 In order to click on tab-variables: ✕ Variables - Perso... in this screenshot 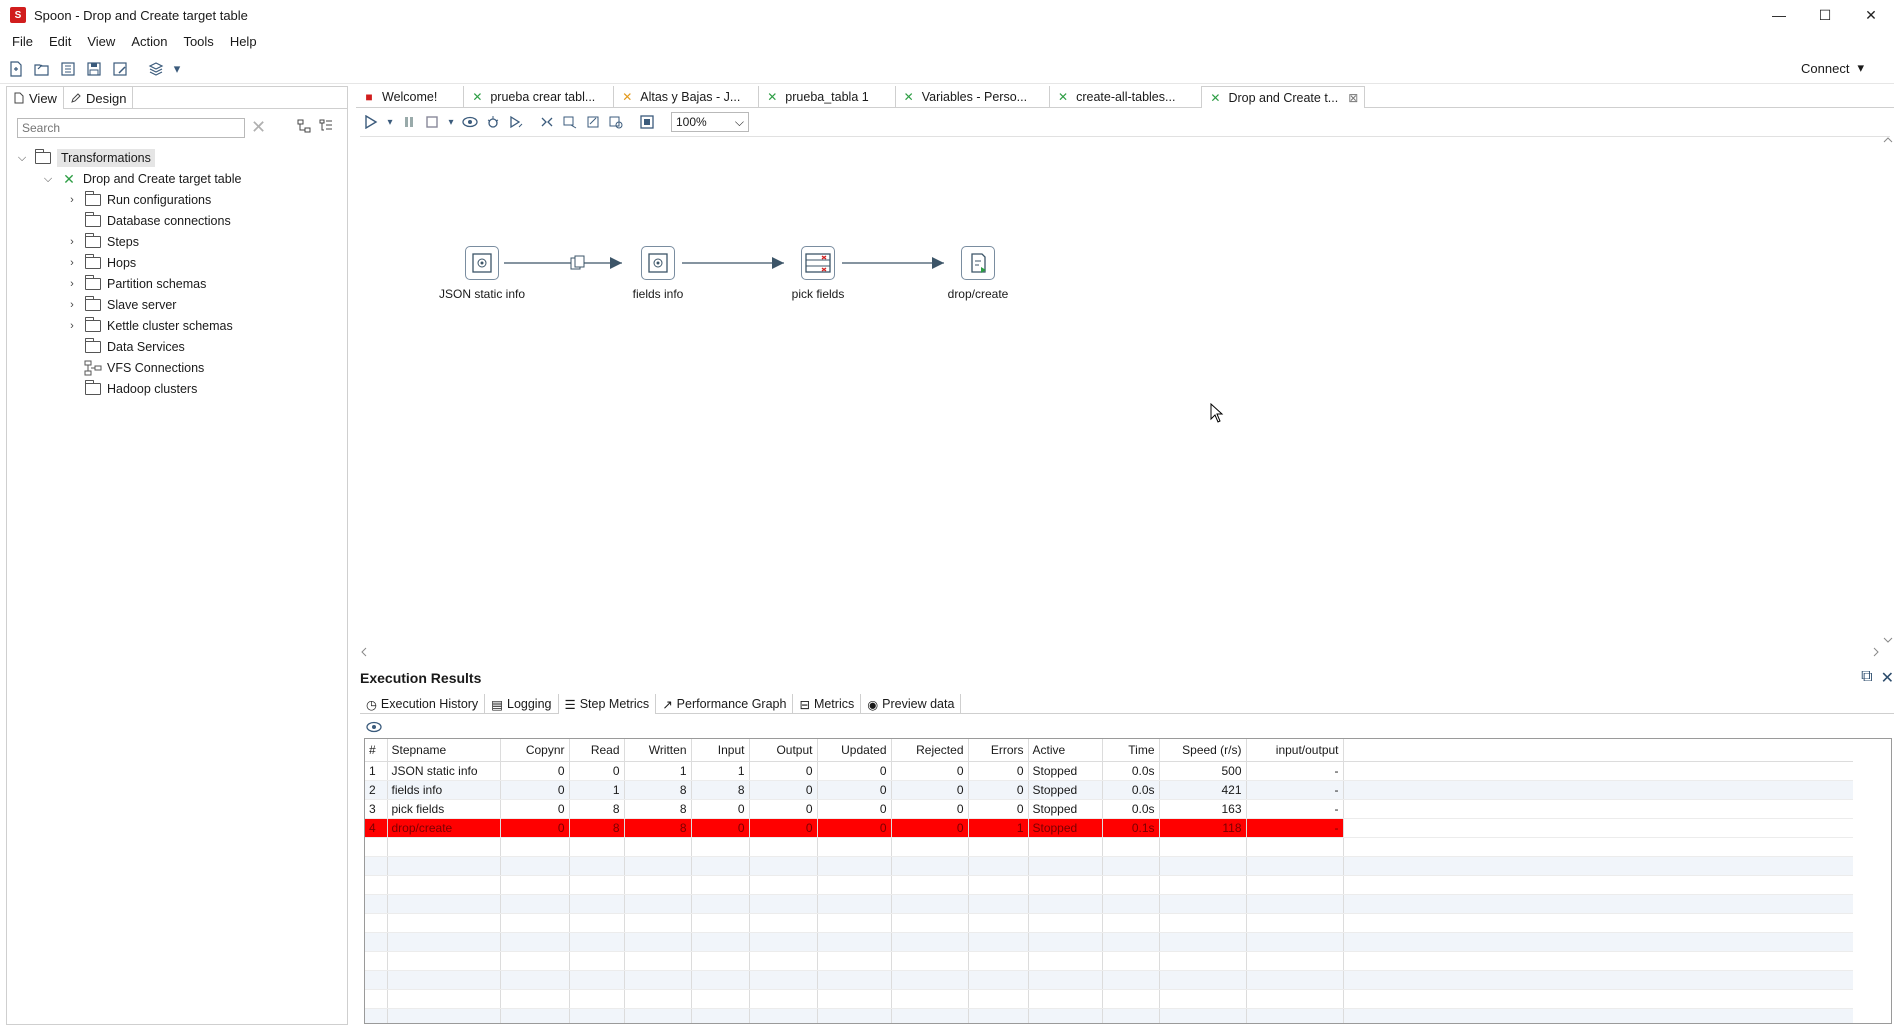, I will do `click(973, 97)`.